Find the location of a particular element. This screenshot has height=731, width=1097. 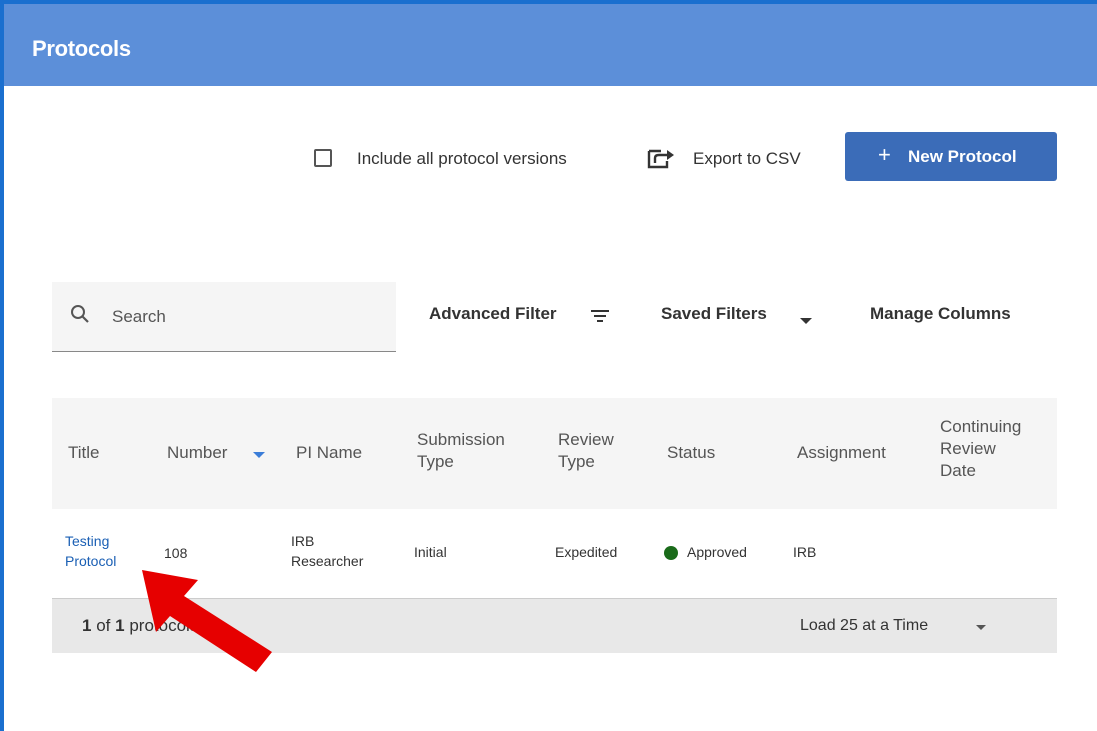

plus-icon: + is located at coordinates (884, 154).